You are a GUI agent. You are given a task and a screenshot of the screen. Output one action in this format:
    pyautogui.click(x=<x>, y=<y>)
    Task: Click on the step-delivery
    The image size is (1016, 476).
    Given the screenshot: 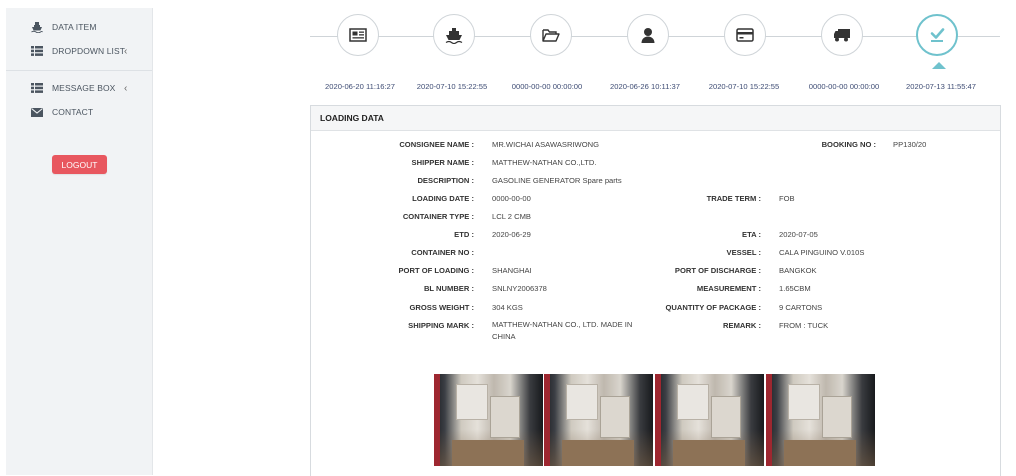 What is the action you would take?
    pyautogui.click(x=842, y=35)
    